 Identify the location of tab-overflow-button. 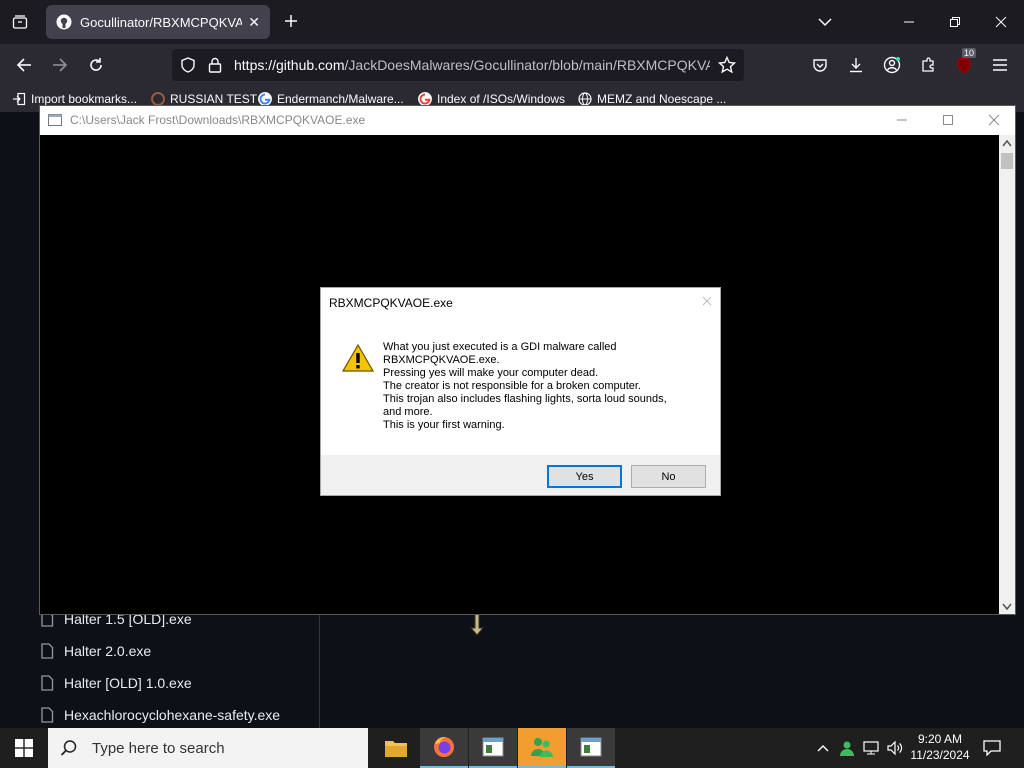
(825, 22).